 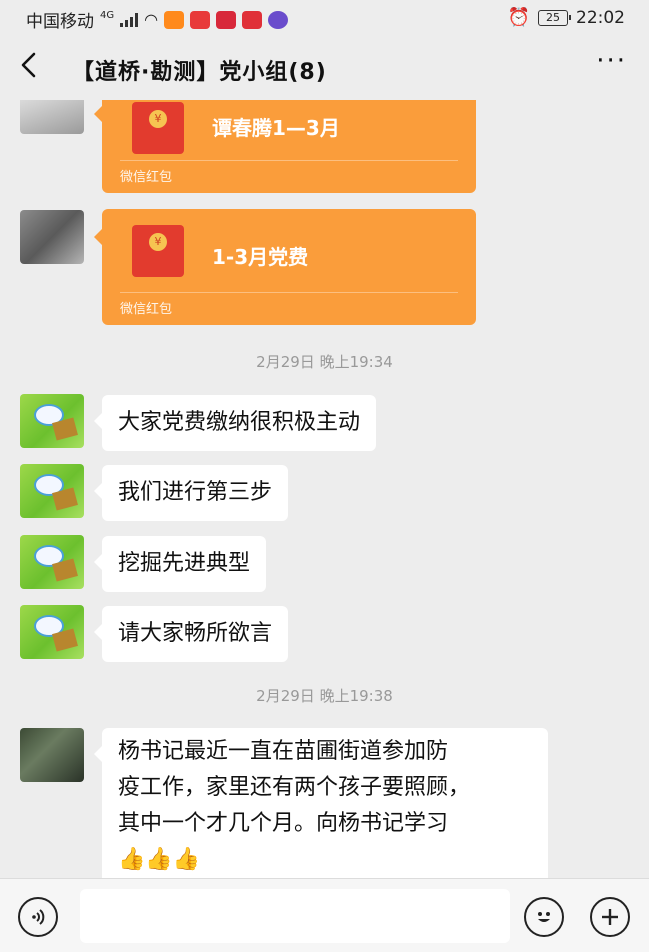 What do you see at coordinates (518, 17) in the screenshot?
I see `alarm-icon: ⏰` at bounding box center [518, 17].